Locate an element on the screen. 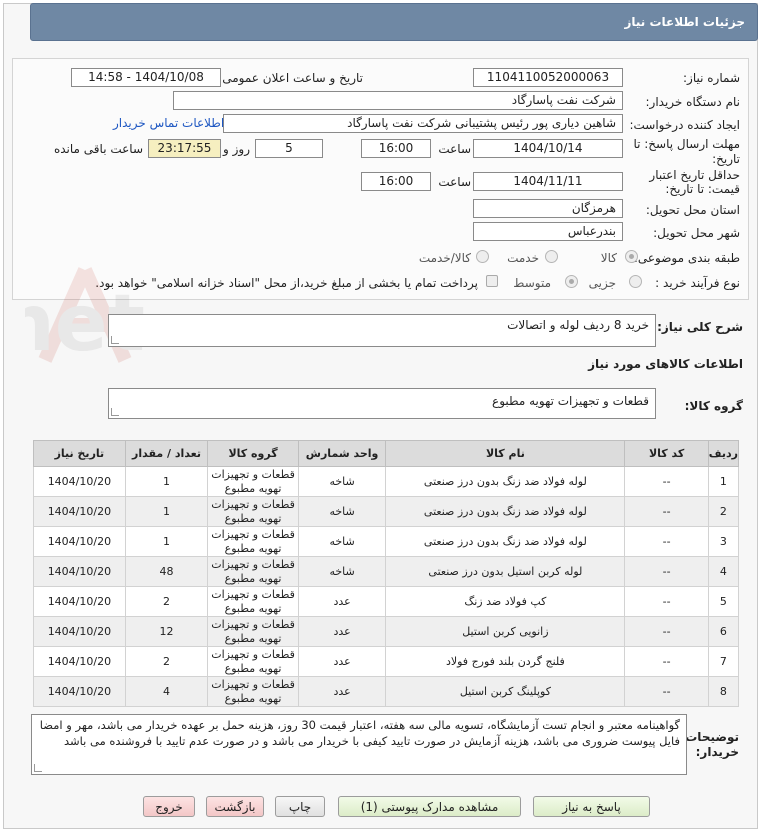 This screenshot has height=832, width=761. col-header-unit: واحد شمارش is located at coordinates (342, 453).